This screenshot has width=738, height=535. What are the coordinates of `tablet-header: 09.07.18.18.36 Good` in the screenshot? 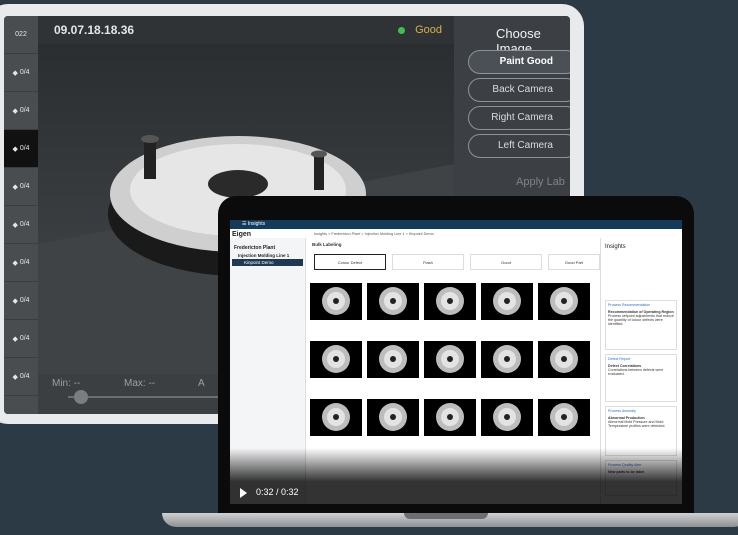 It's located at (246, 30).